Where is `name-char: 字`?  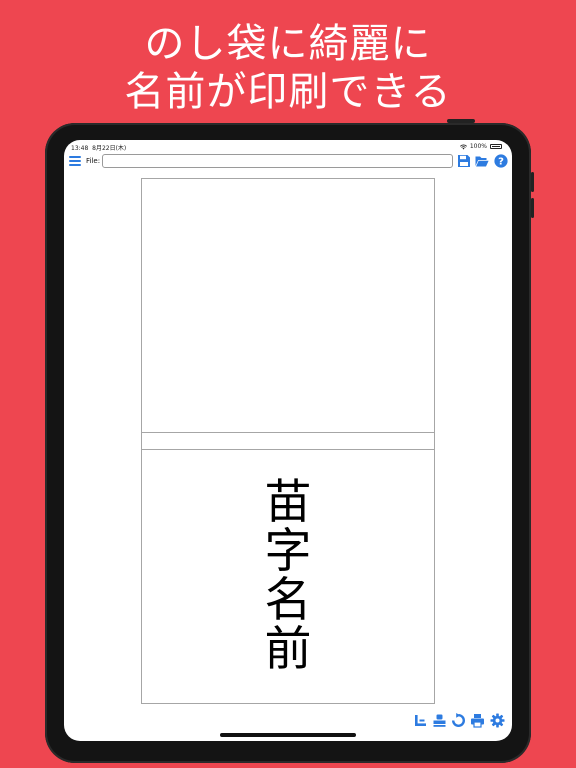
name-char: 字 is located at coordinates (288, 551).